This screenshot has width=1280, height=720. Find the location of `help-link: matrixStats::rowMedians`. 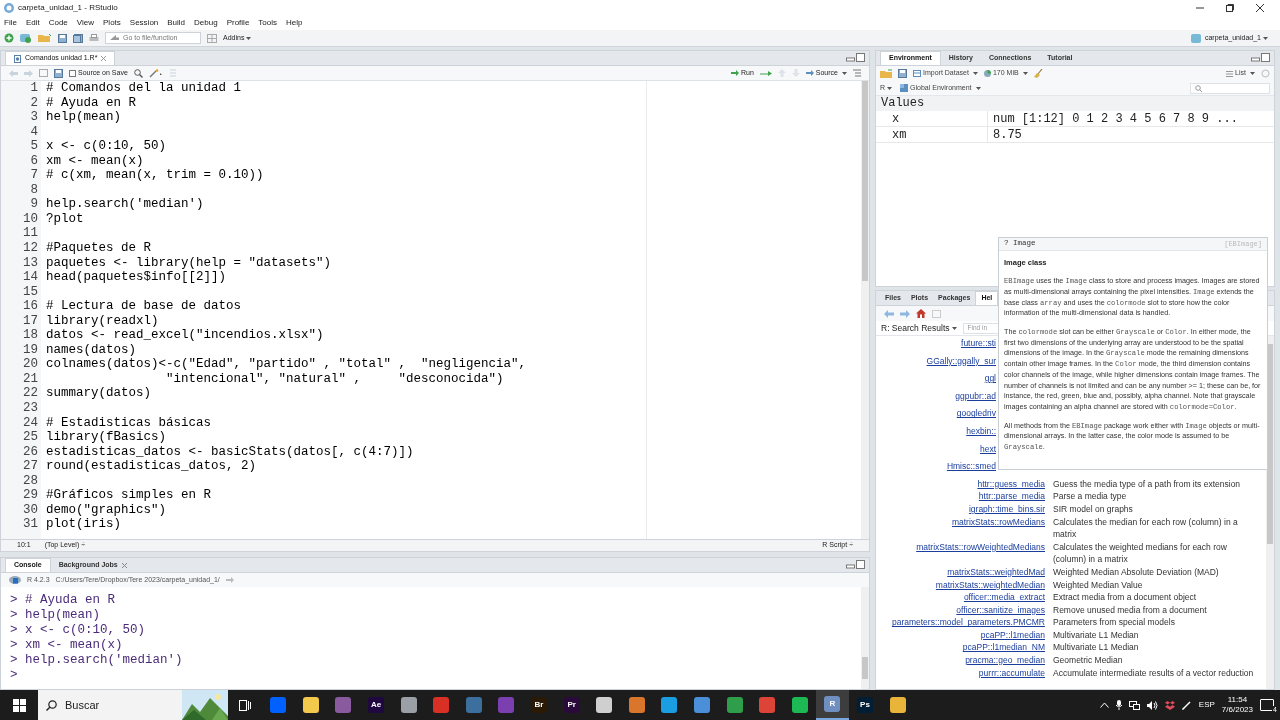

help-link: matrixStats::rowMedians is located at coordinates (998, 522).